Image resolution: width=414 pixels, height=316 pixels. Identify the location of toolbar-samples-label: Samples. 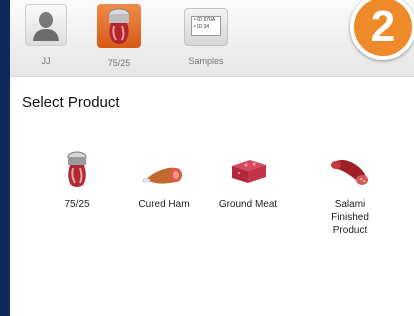
(206, 61).